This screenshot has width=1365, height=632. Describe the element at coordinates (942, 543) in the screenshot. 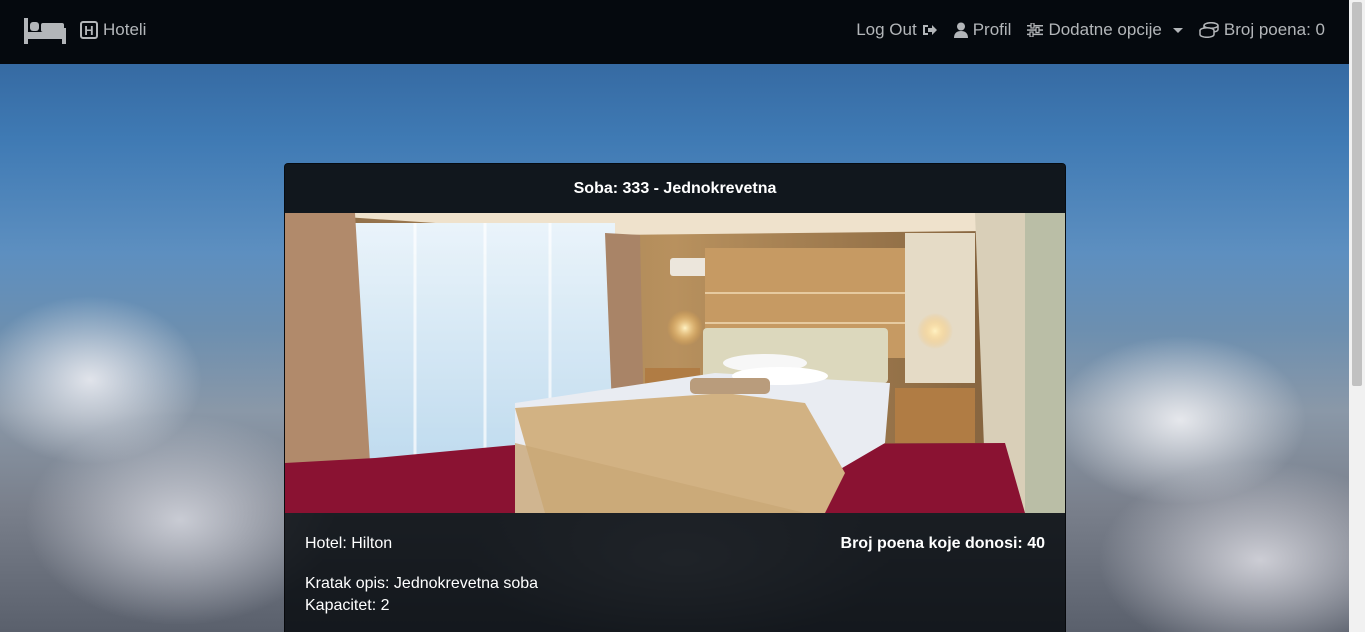

I see `points-awarded: Broj poena koje donosi: 40` at that location.